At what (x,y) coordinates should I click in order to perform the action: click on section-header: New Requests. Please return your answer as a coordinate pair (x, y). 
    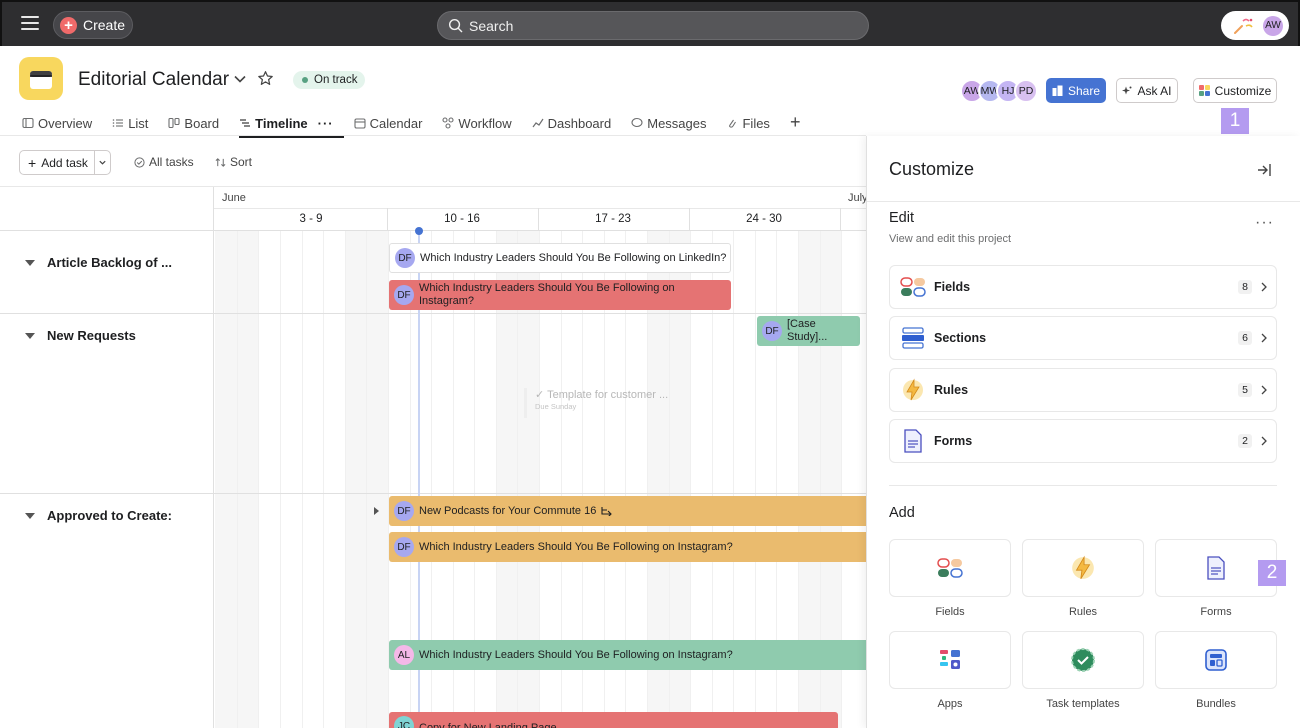
    Looking at the image, I should click on (80, 335).